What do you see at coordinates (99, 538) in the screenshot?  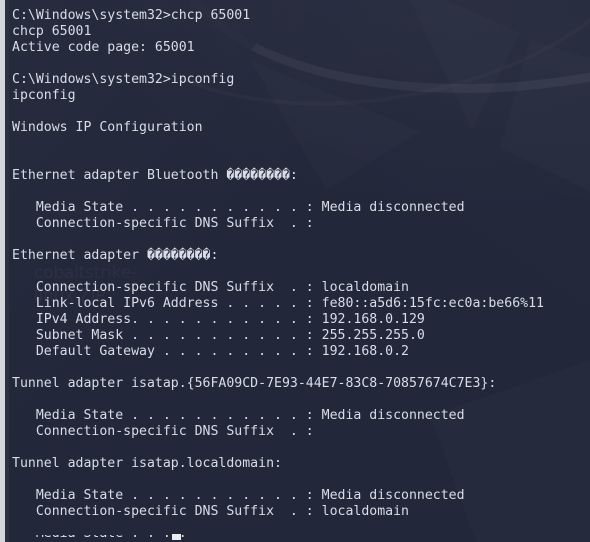 I see `clipped-line-text: Media State . . . .` at bounding box center [99, 538].